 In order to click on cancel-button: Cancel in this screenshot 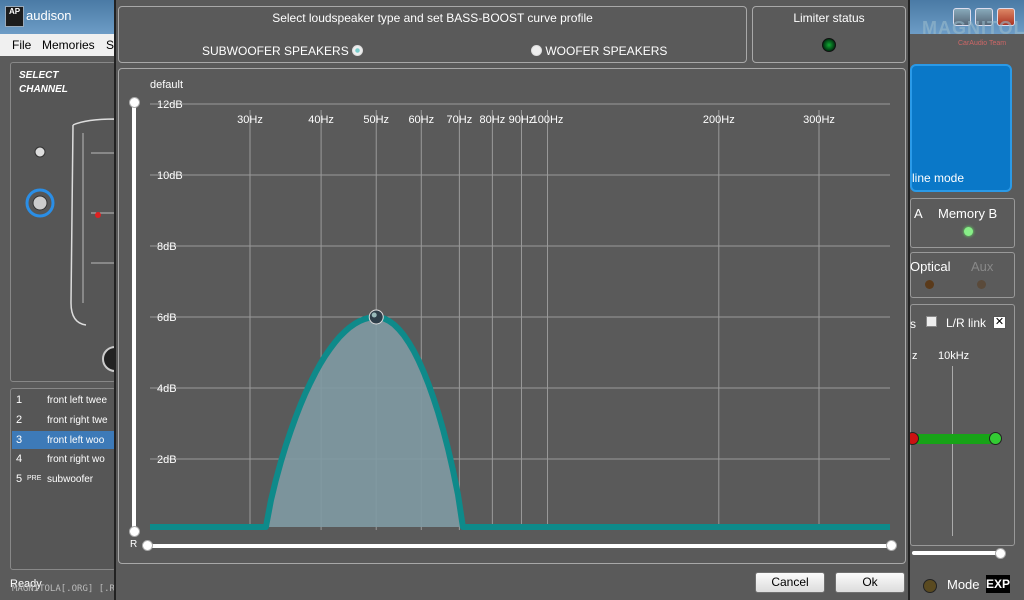, I will do `click(790, 582)`.